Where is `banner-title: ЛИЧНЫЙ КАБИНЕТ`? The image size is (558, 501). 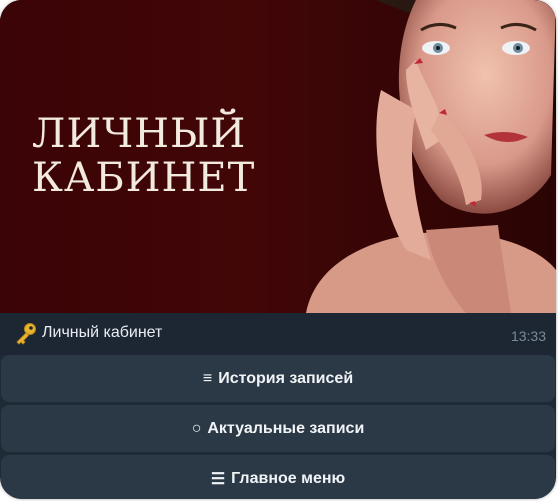
banner-title: ЛИЧНЫЙ КАБИНЕТ is located at coordinates (143, 156).